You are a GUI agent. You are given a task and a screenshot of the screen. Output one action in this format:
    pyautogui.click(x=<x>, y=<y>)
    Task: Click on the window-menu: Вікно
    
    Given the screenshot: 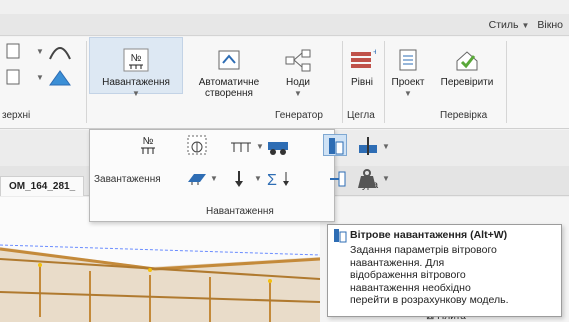 What is the action you would take?
    pyautogui.click(x=550, y=25)
    